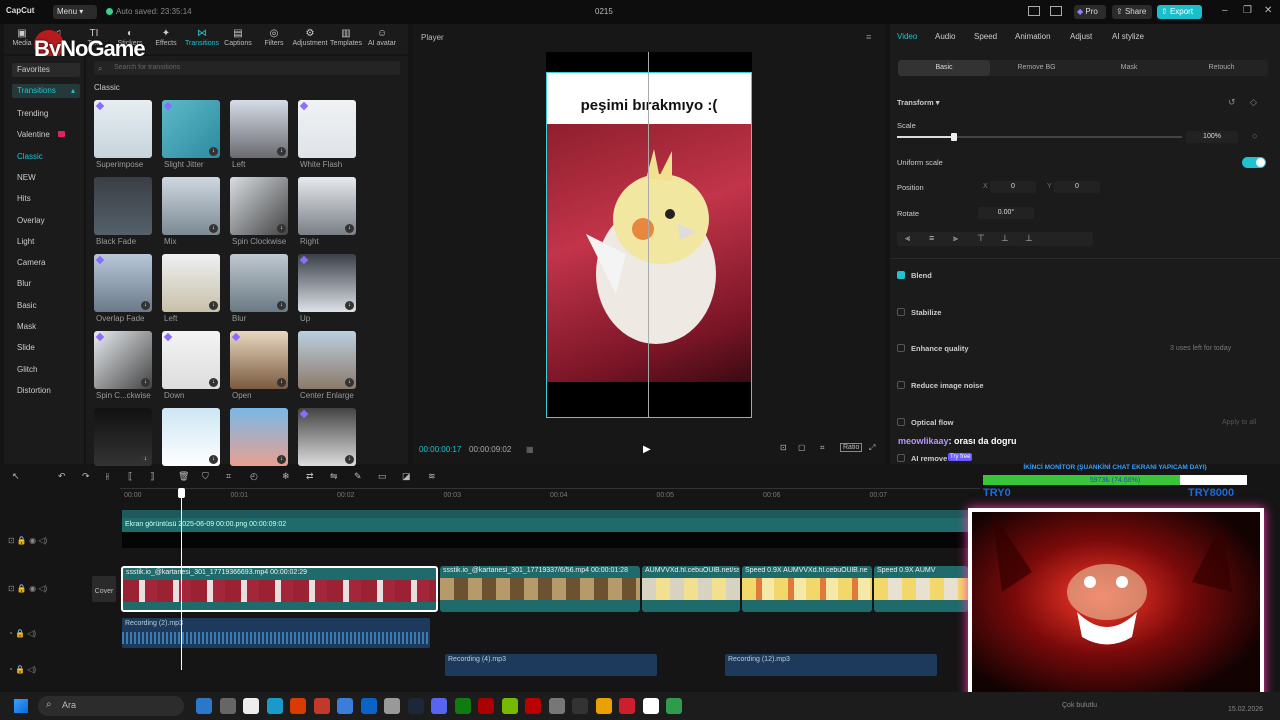 The height and width of the screenshot is (720, 1280). What do you see at coordinates (46, 91) in the screenshot?
I see `category-transitions: Transitions ▴` at bounding box center [46, 91].